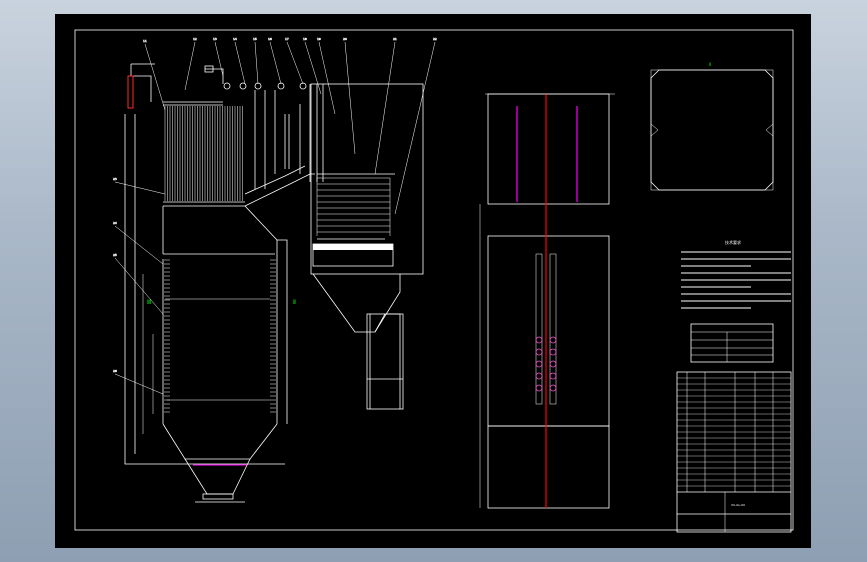  I want to click on left-marker-green: Ⅲ, so click(149, 302).